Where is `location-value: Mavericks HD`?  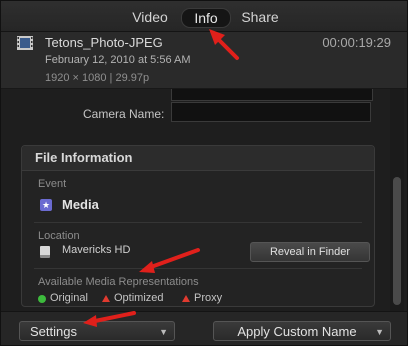
location-value: Mavericks HD is located at coordinates (96, 250).